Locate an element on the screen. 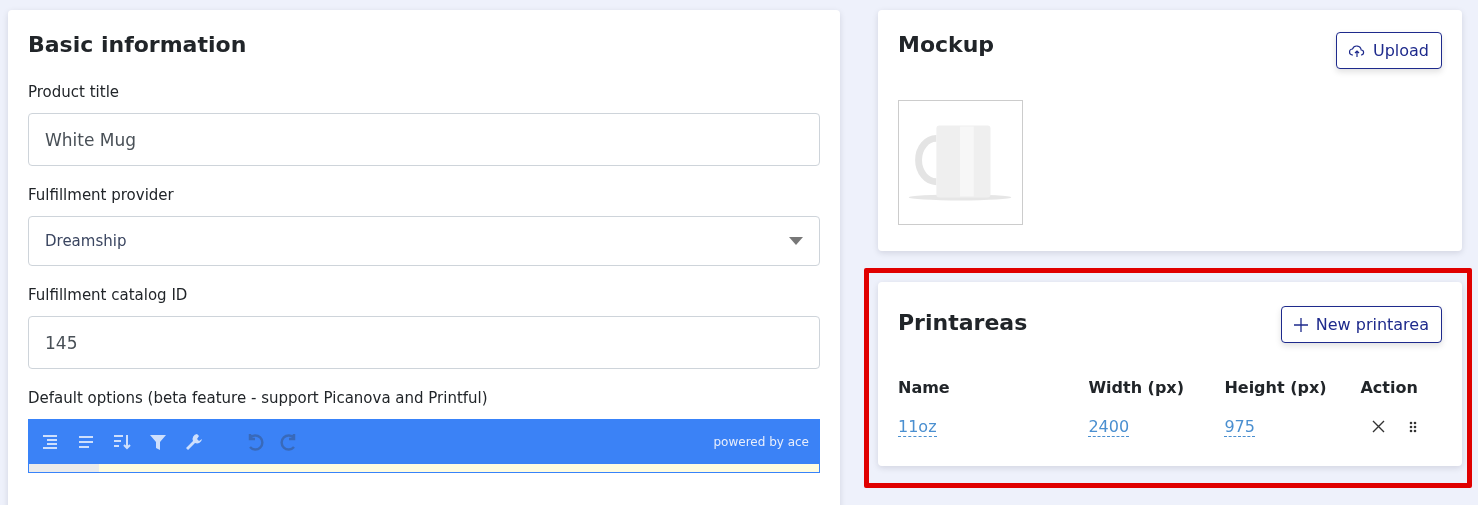 This screenshot has height=505, width=1478. card-title: Basic information is located at coordinates (138, 44).